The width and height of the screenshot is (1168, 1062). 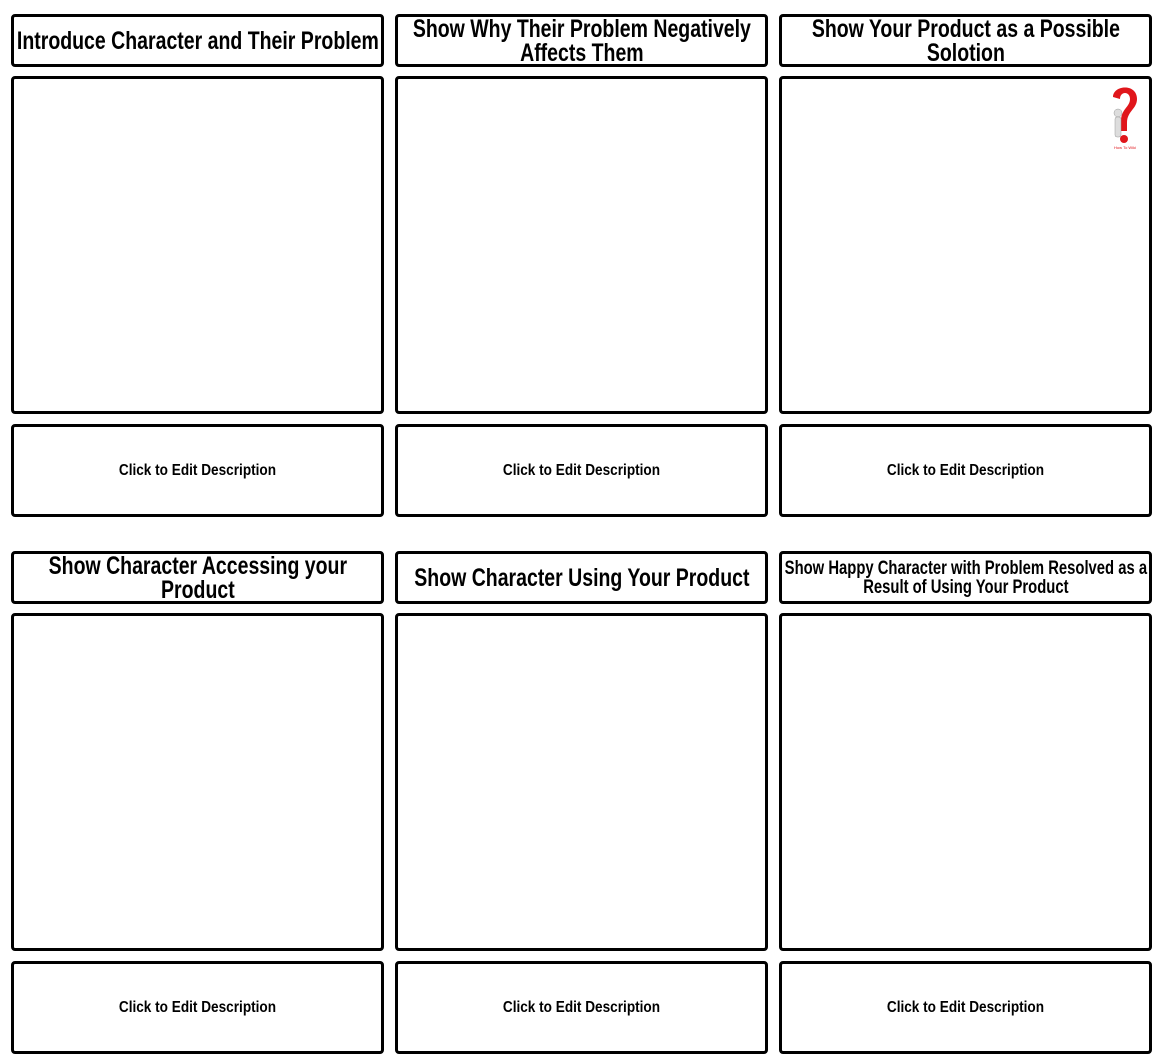 I want to click on title-text: Introduce Character and Their Problem, so click(x=197, y=40).